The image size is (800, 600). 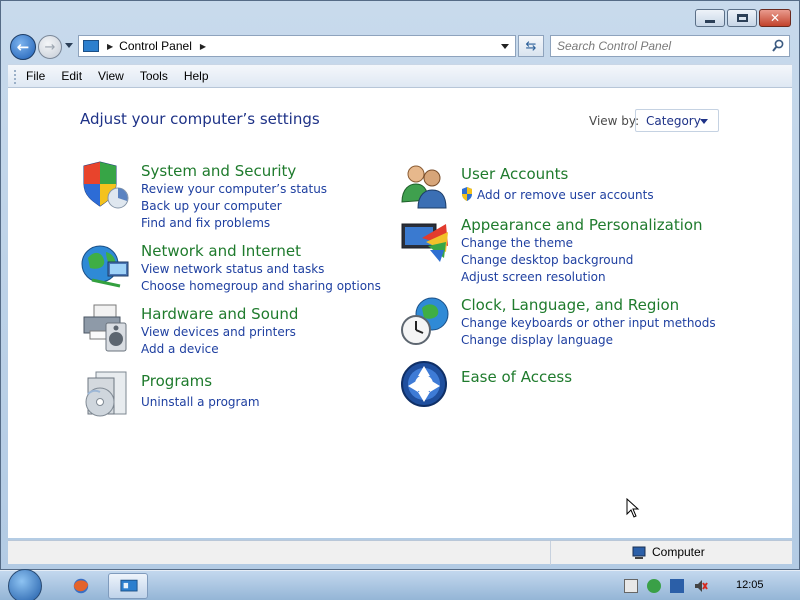 What do you see at coordinates (588, 323) in the screenshot?
I see `link-keyboards-input: Change keyboards or other input methods` at bounding box center [588, 323].